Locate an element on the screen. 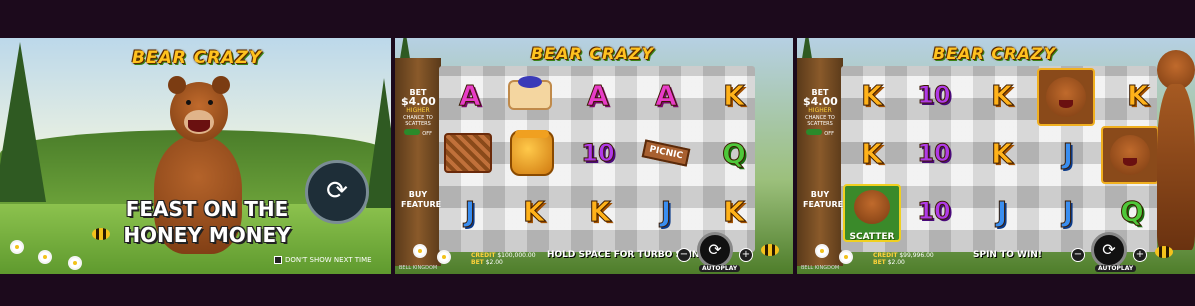  honey-jar-icon is located at coordinates (532, 153).